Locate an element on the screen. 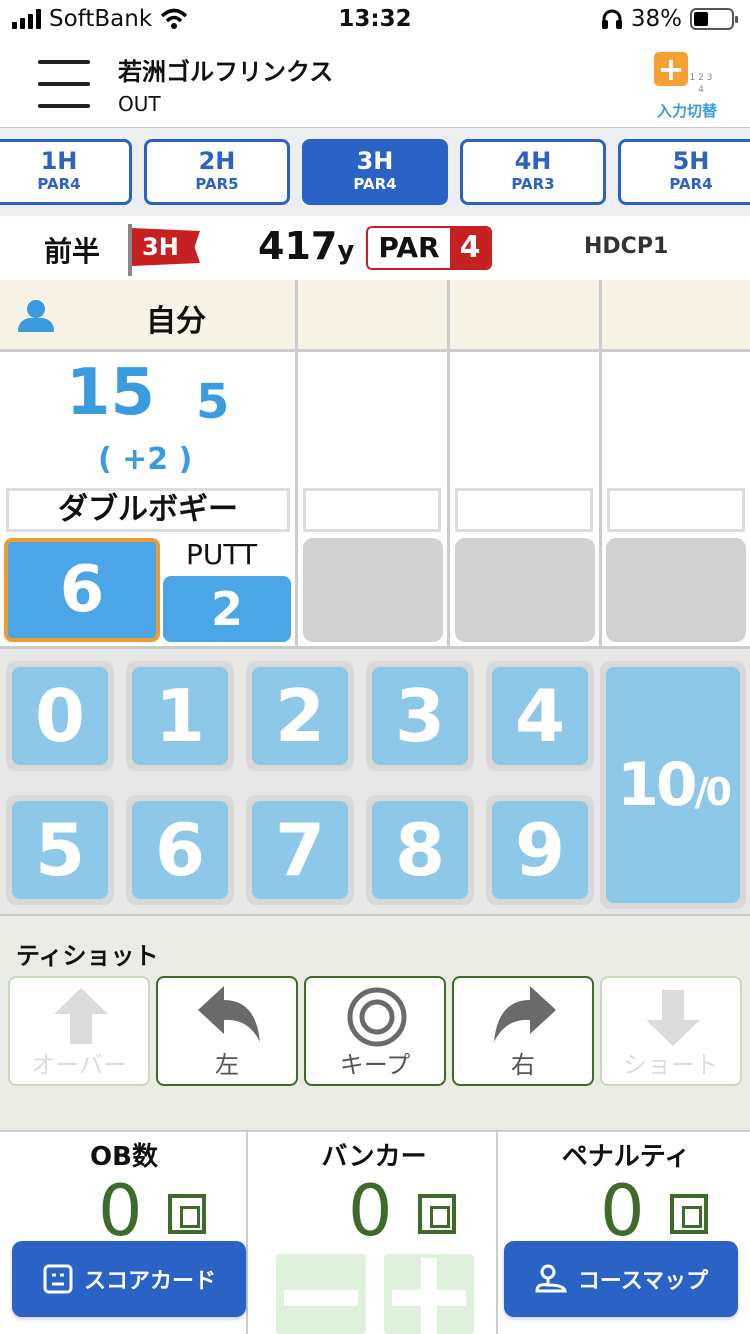 Image resolution: width=750 pixels, height=1334 pixels. handicap-label: HDCP1 is located at coordinates (626, 246).